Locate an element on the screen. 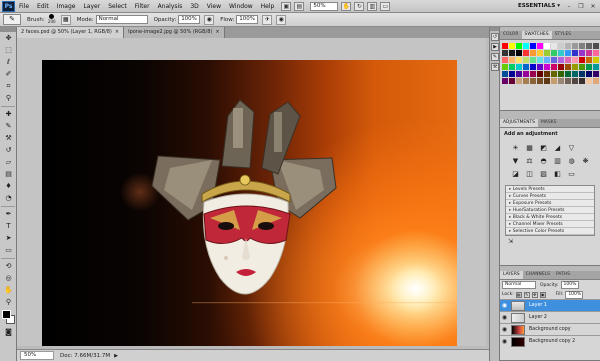 This screenshot has height=361, width=600. eraser-tool-icon: ▱ is located at coordinates (8, 162).